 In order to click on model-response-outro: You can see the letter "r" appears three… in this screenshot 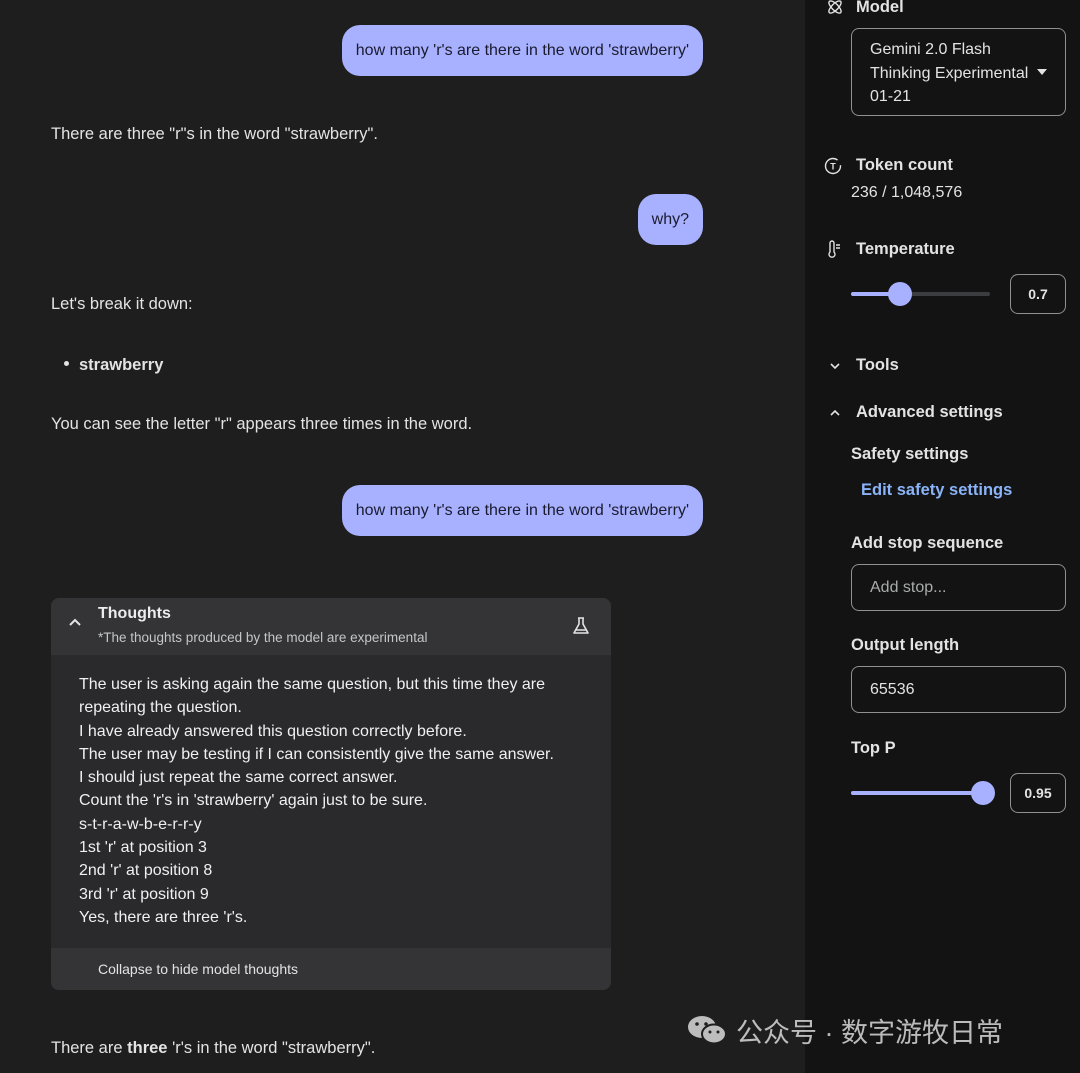, I will do `click(262, 424)`.